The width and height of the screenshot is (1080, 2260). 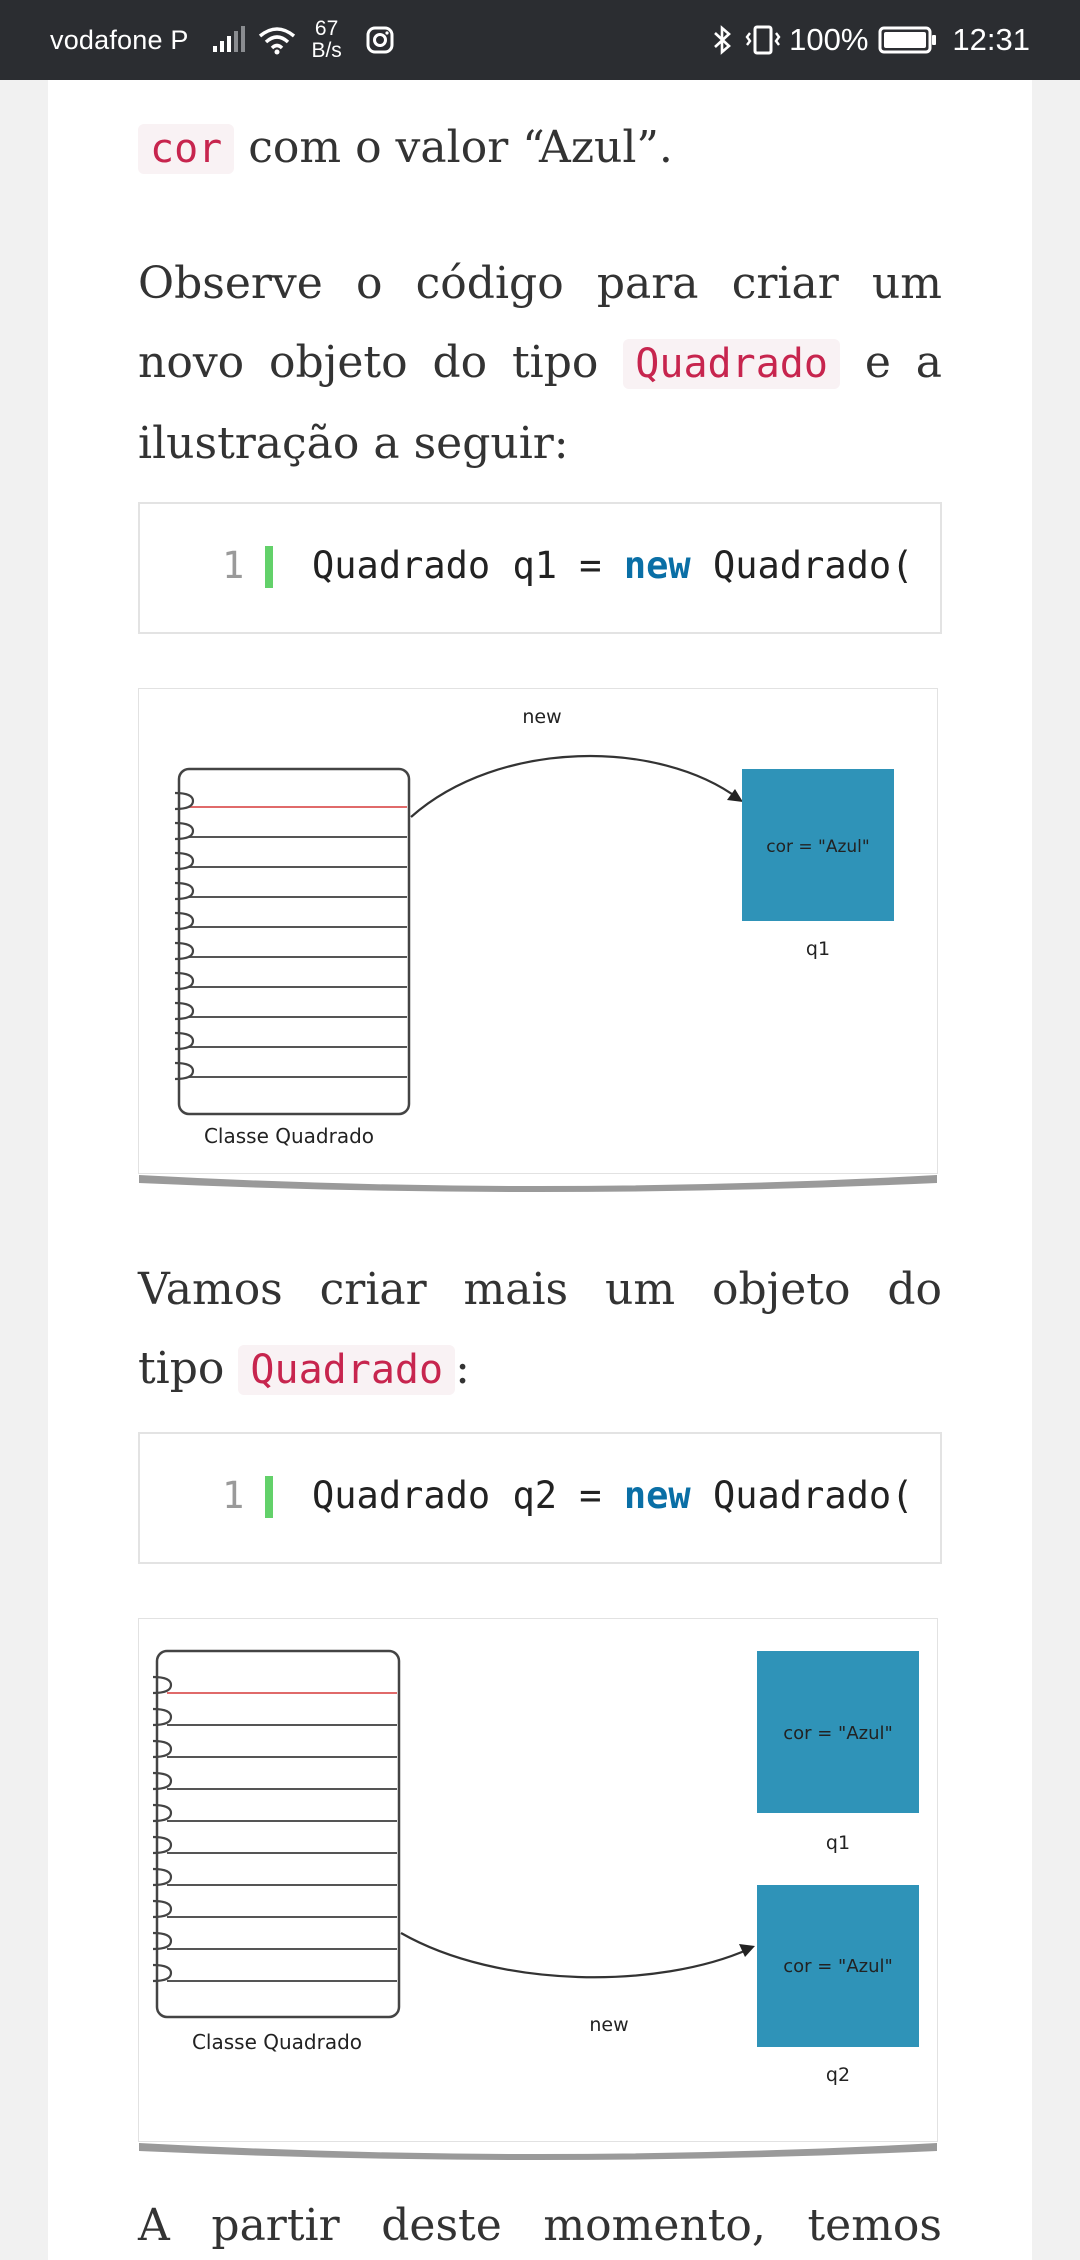 What do you see at coordinates (453, 147) in the screenshot?
I see `paragraph-text: com o valor “Azul”.` at bounding box center [453, 147].